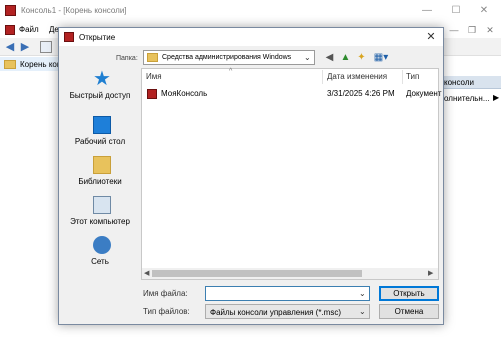 This screenshot has width=501, height=347. What do you see at coordinates (427, 11) in the screenshot?
I see `minimize-icon: —` at bounding box center [427, 11].